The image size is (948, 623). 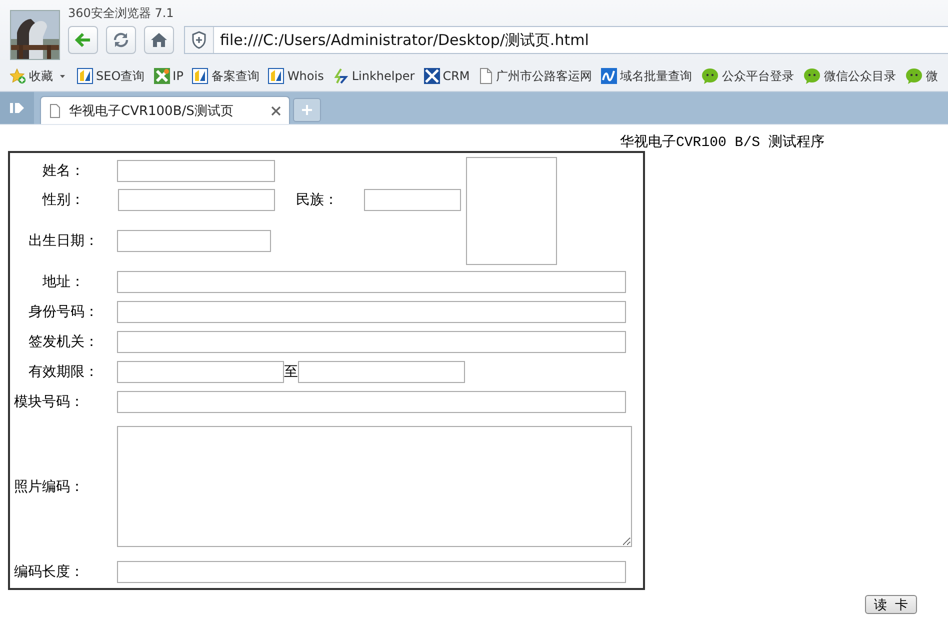 I want to click on bookmark-item: IP, so click(x=169, y=76).